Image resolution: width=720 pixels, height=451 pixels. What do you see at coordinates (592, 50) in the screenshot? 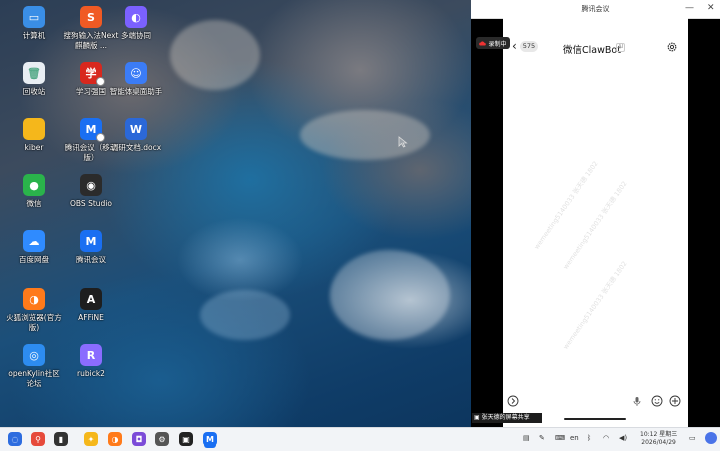
I see `chat-title: 微信ClawBot` at bounding box center [592, 50].